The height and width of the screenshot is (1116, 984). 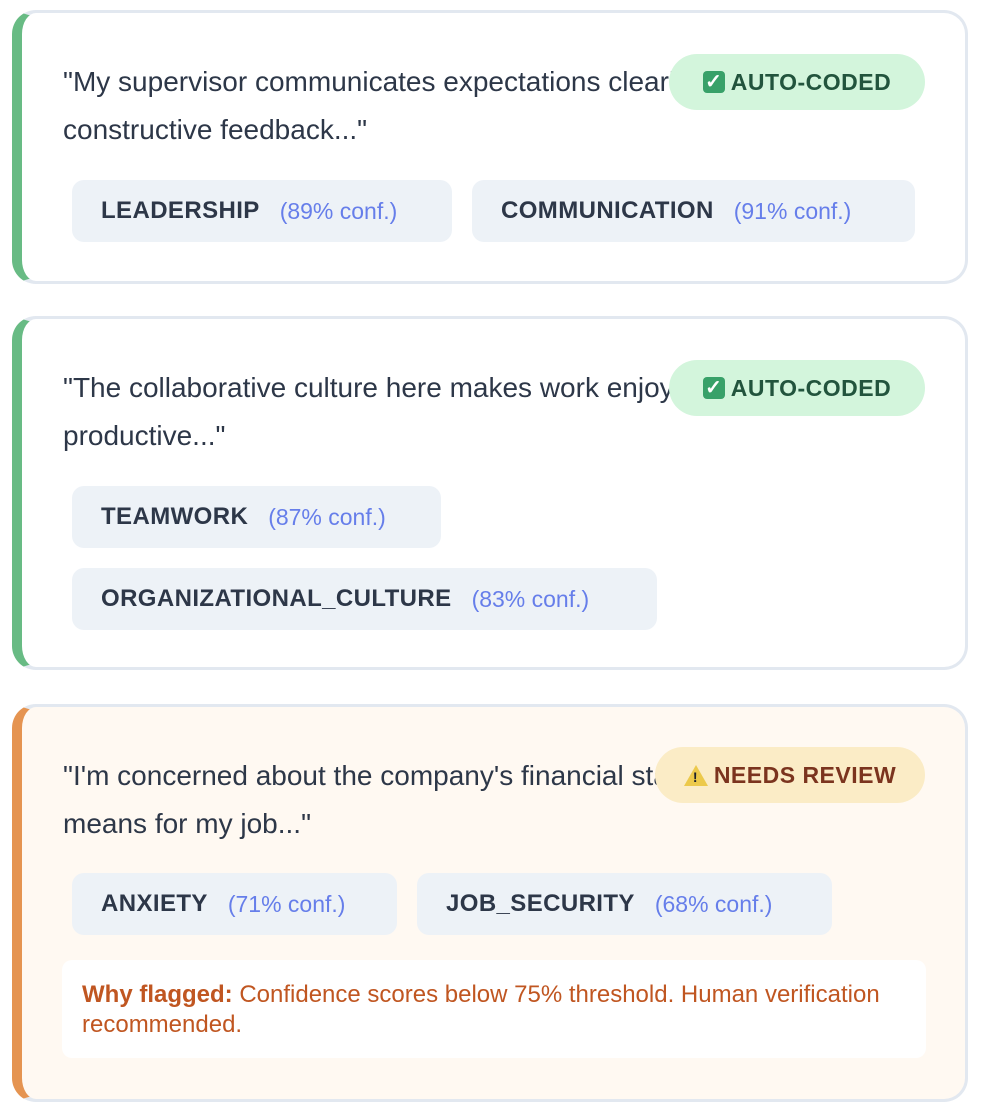 What do you see at coordinates (540, 903) in the screenshot?
I see `tag-name: JOB_SECURITY` at bounding box center [540, 903].